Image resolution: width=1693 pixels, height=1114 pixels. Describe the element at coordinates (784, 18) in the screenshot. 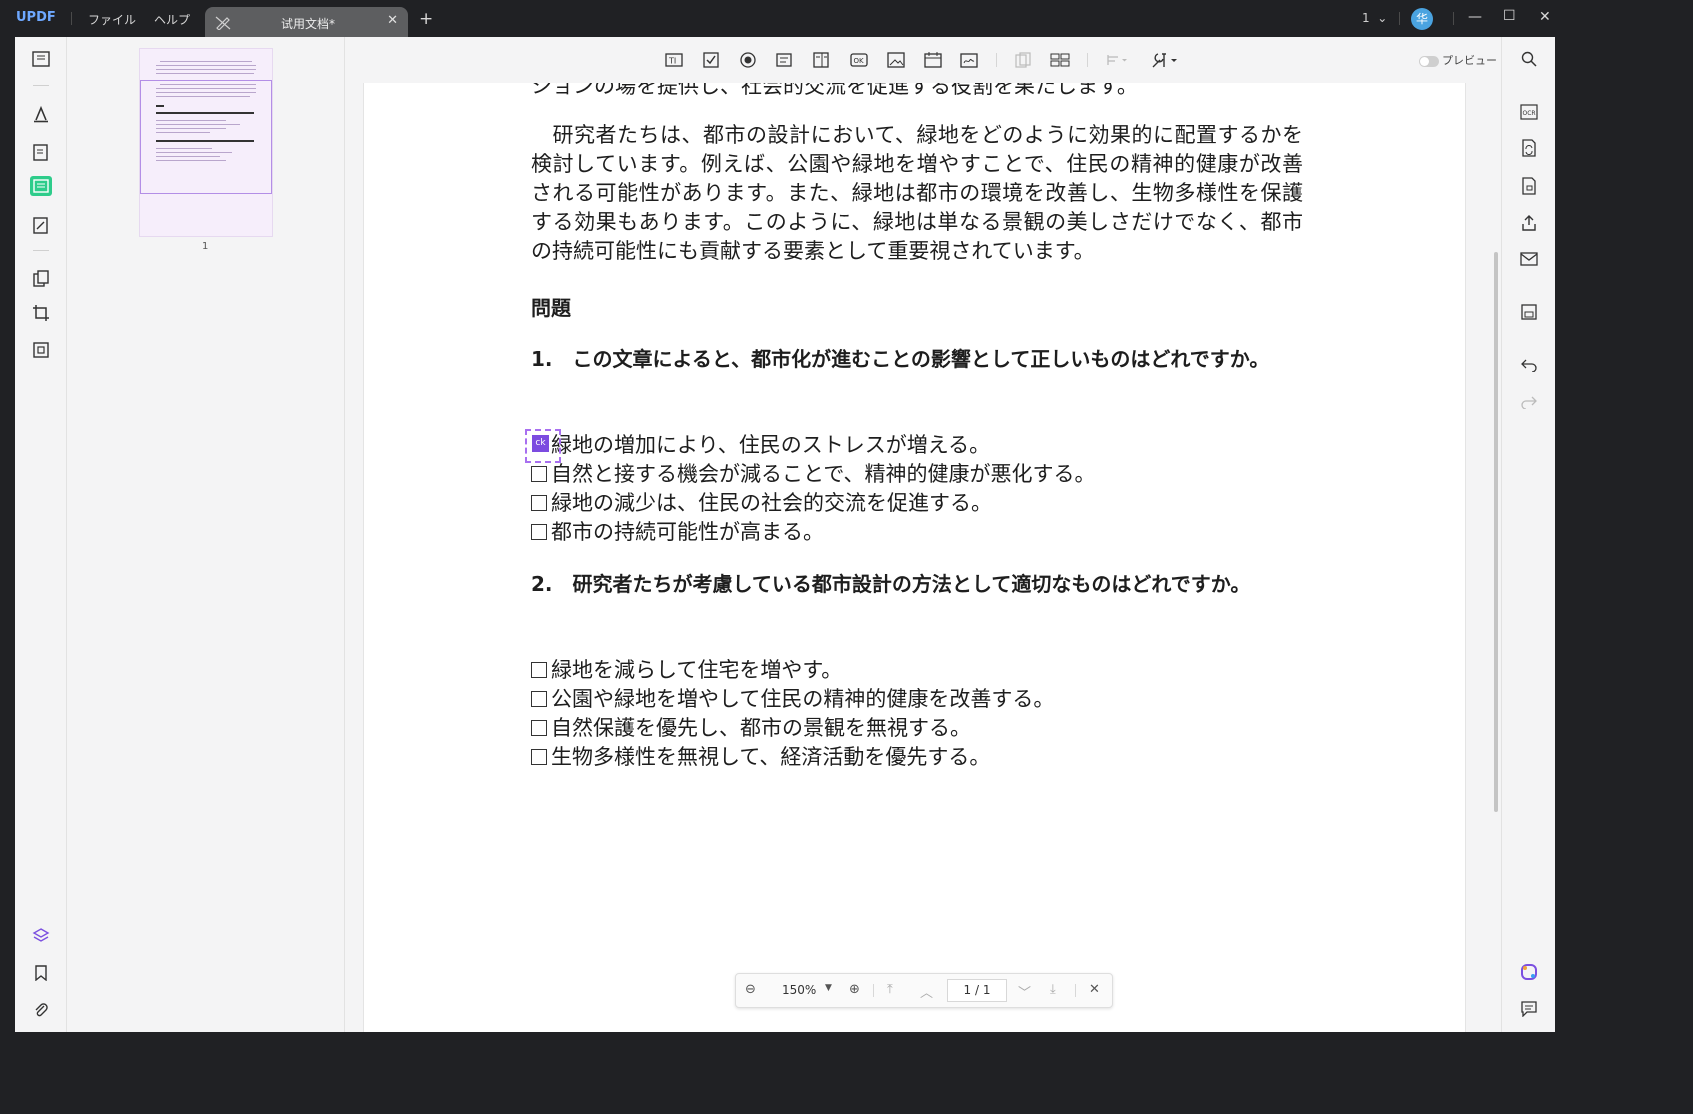

I see `title-bar: UPDF ファイル ヘルプ 试用文档* ✕ + 1 ⌄ 华 — ☐ ✕` at that location.